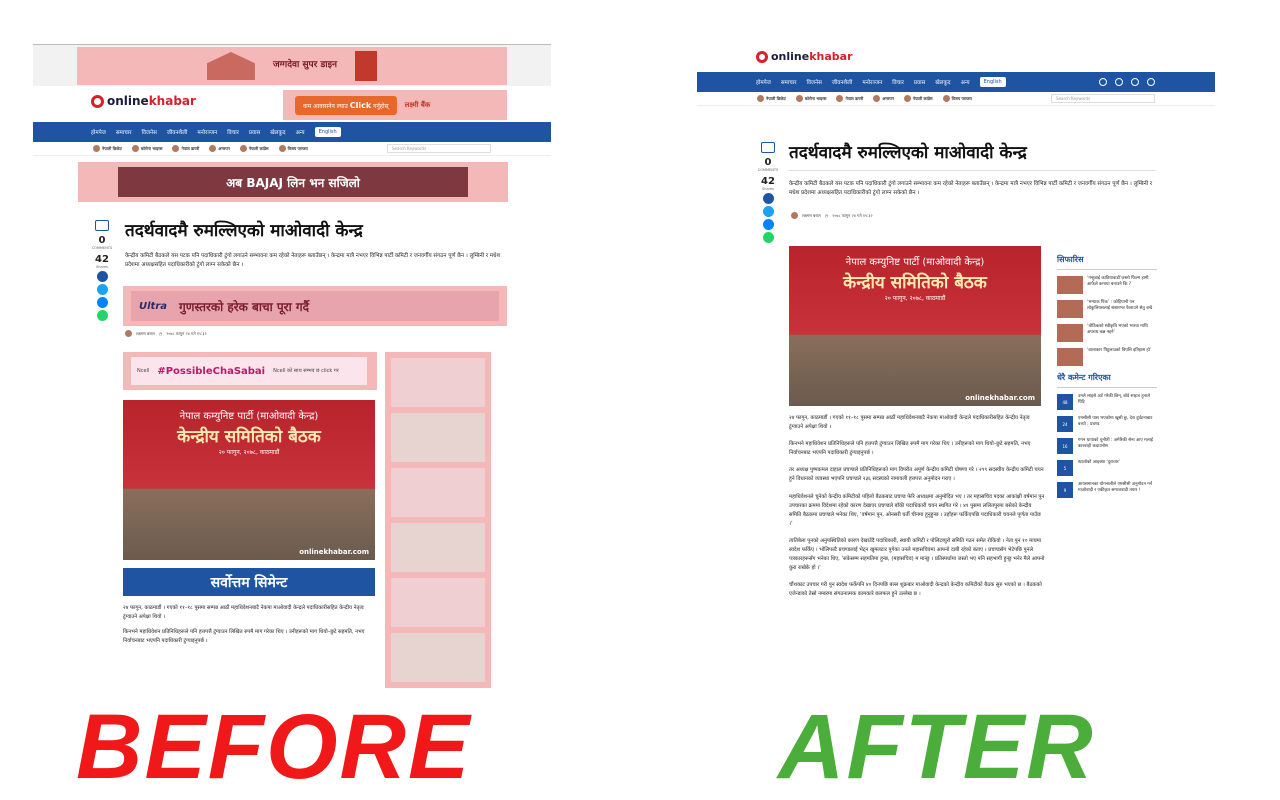 Image resolution: width=1280 pixels, height=800 pixels. I want to click on ultra-ad-banner: Ultra गुणस्तरको हरेक बाचा पूरा गर्दै, so click(315, 306).